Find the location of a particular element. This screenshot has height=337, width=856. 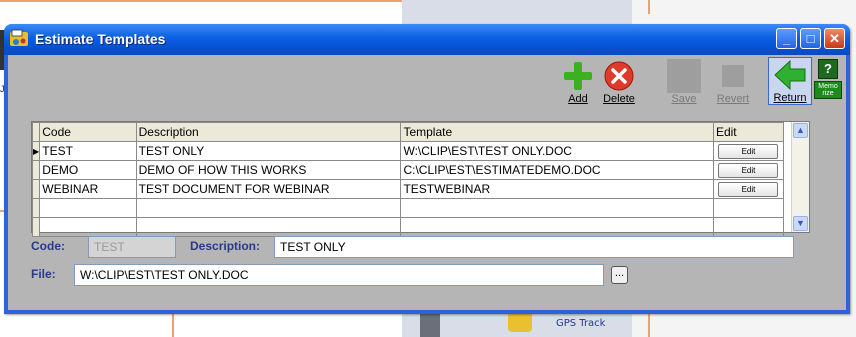

close-icon: ✕ is located at coordinates (834, 38).